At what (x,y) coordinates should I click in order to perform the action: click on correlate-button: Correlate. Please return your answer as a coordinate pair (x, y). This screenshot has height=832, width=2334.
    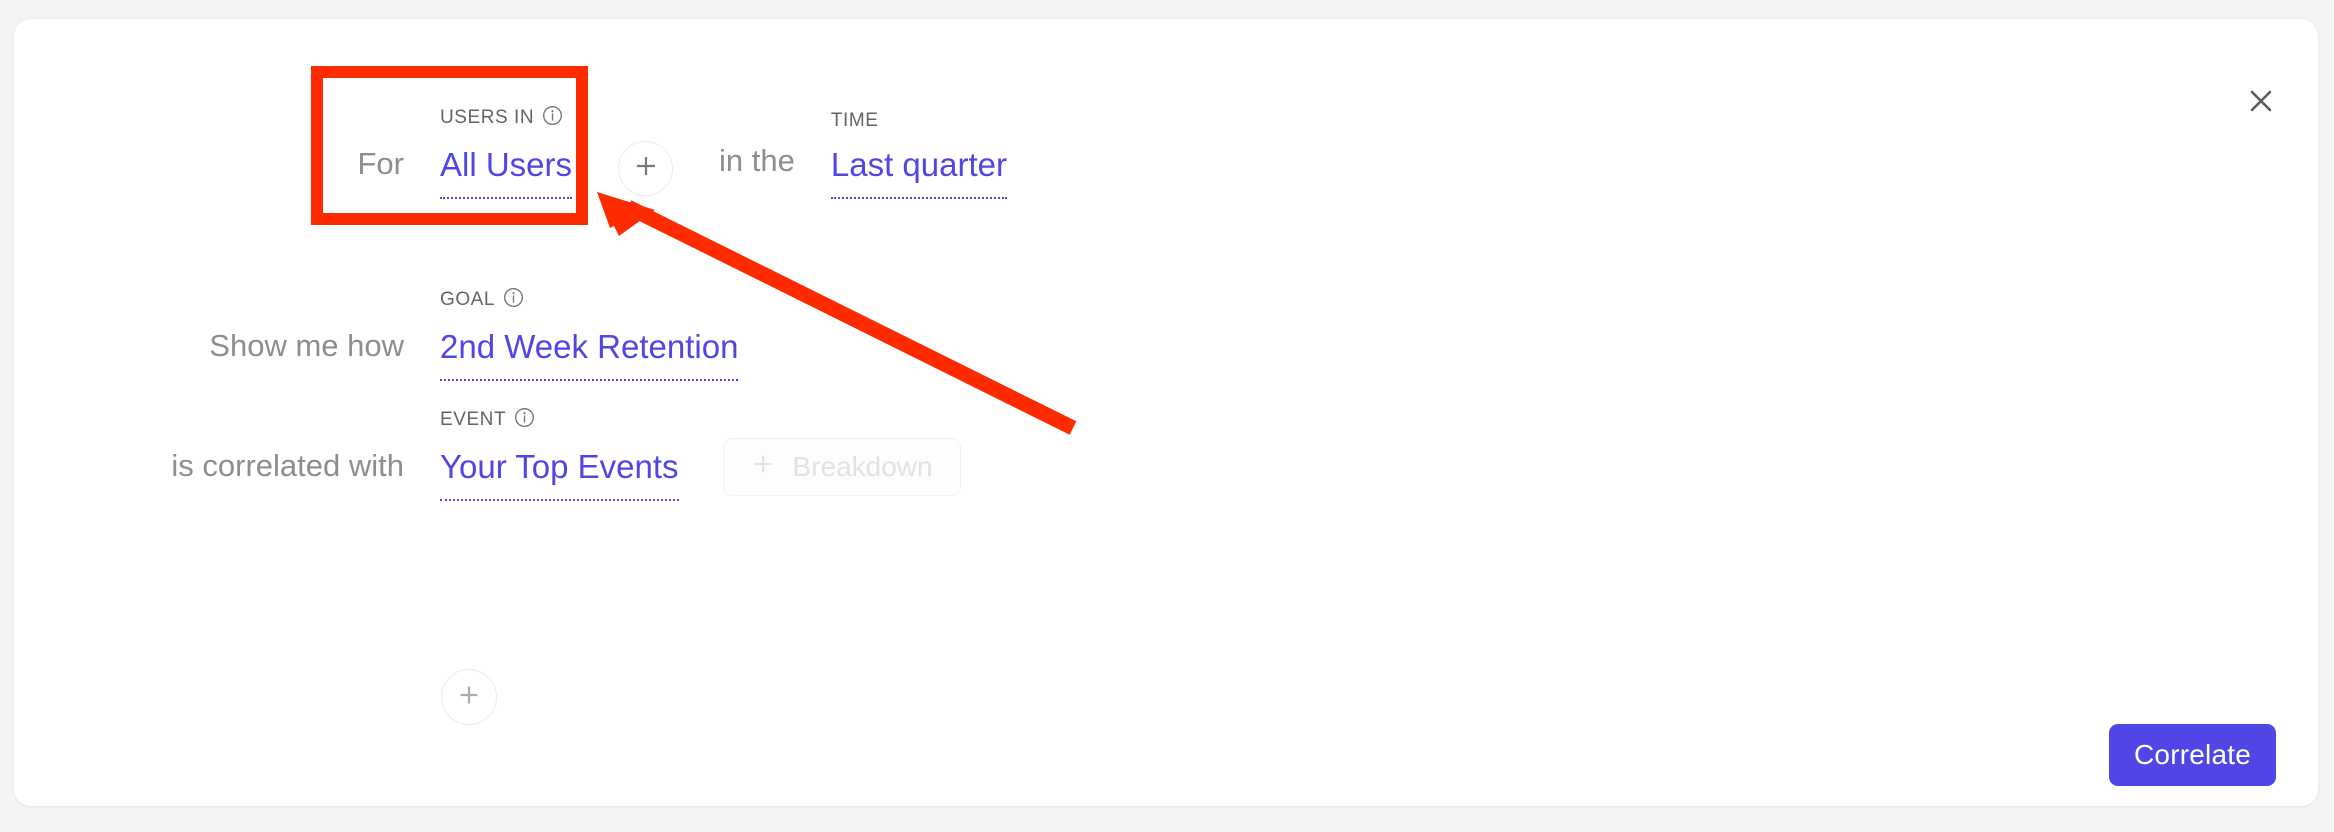
    Looking at the image, I should click on (2192, 755).